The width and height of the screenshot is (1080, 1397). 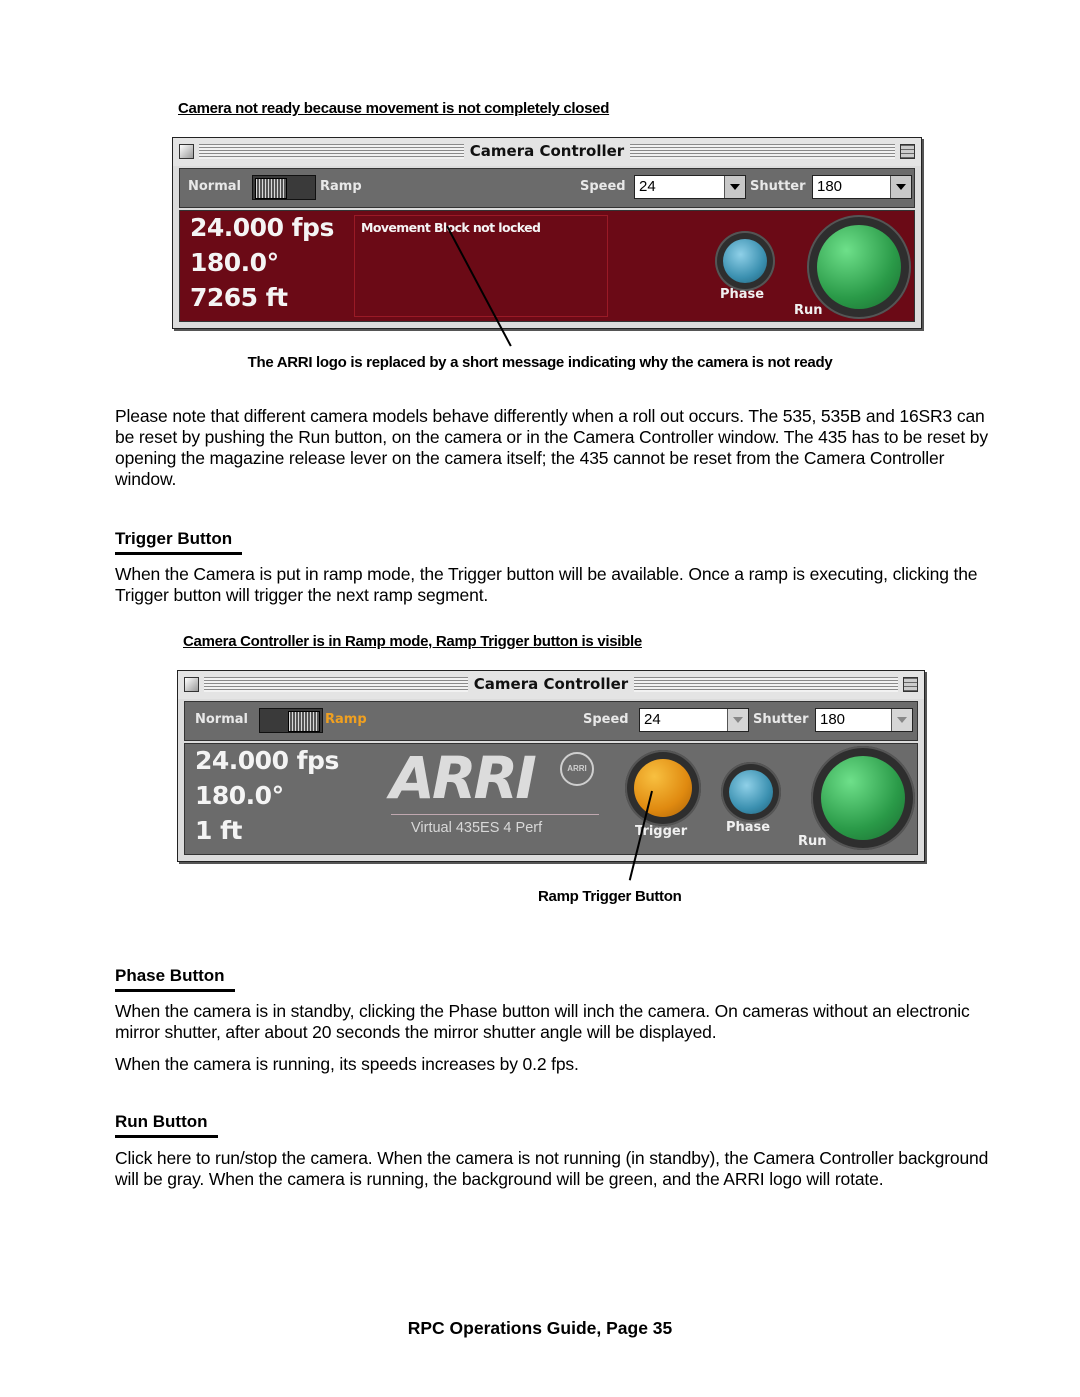 I want to click on arri-badge-icon: ARRI, so click(x=577, y=769).